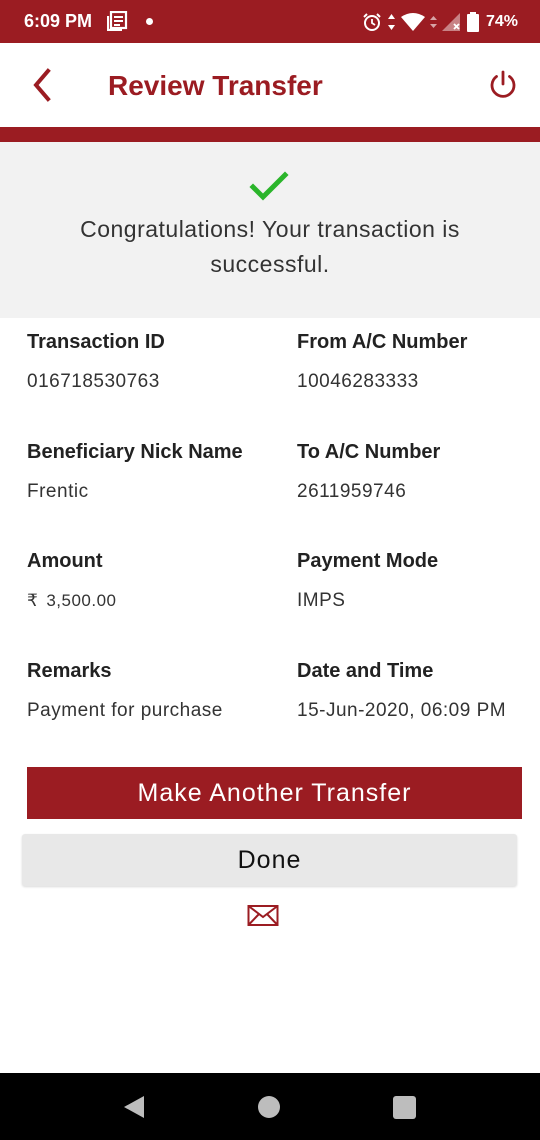  I want to click on payment-mode-value: IMPS, so click(321, 600).